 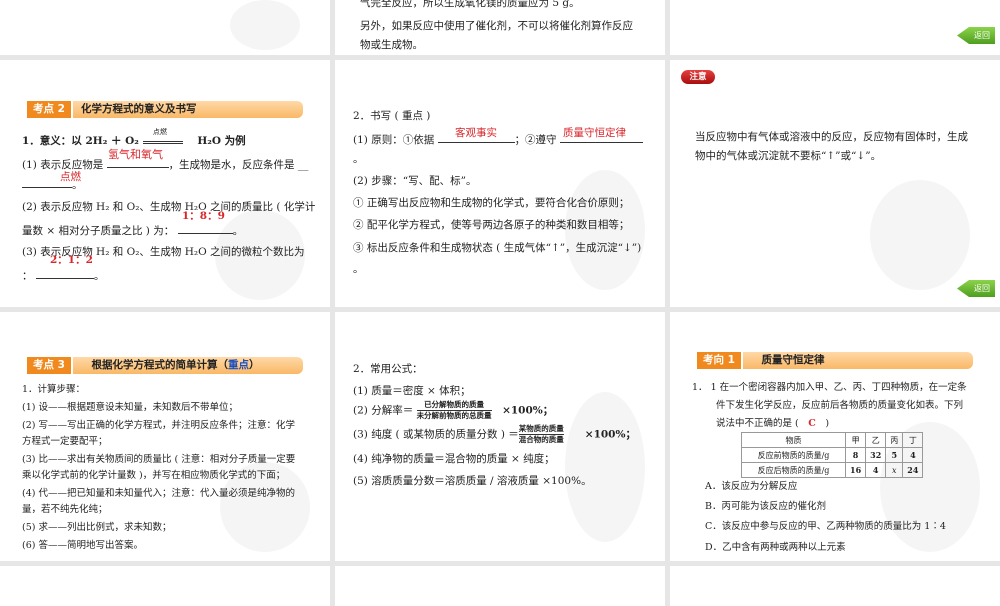 I want to click on section-title-end: ）, so click(x=254, y=365).